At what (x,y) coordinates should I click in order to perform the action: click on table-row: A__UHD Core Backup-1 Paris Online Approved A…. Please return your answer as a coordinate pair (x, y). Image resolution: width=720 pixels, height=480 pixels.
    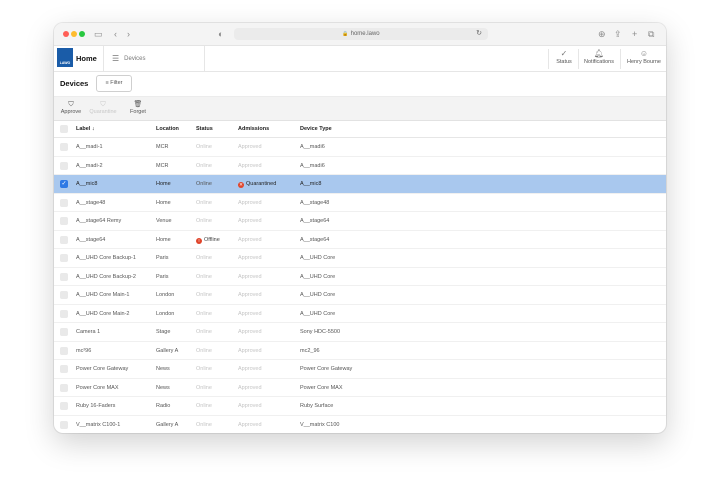
    Looking at the image, I should click on (360, 258).